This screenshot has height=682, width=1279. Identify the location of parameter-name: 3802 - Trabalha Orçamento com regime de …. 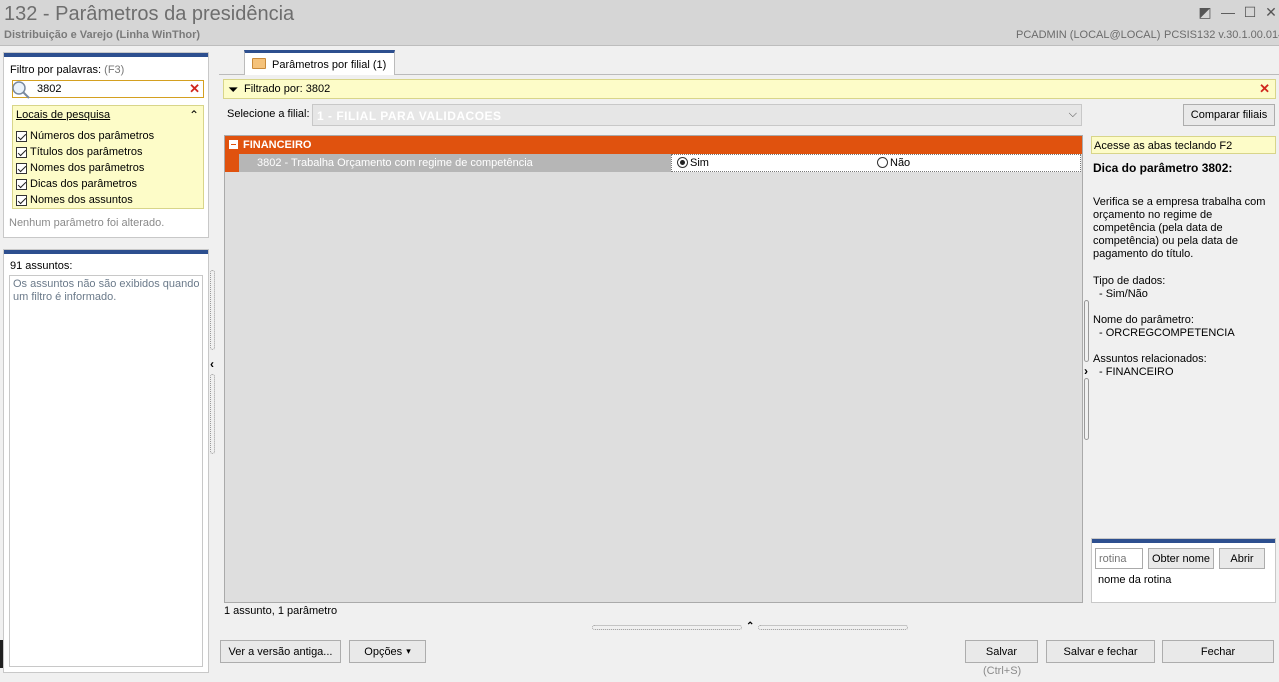
(395, 163).